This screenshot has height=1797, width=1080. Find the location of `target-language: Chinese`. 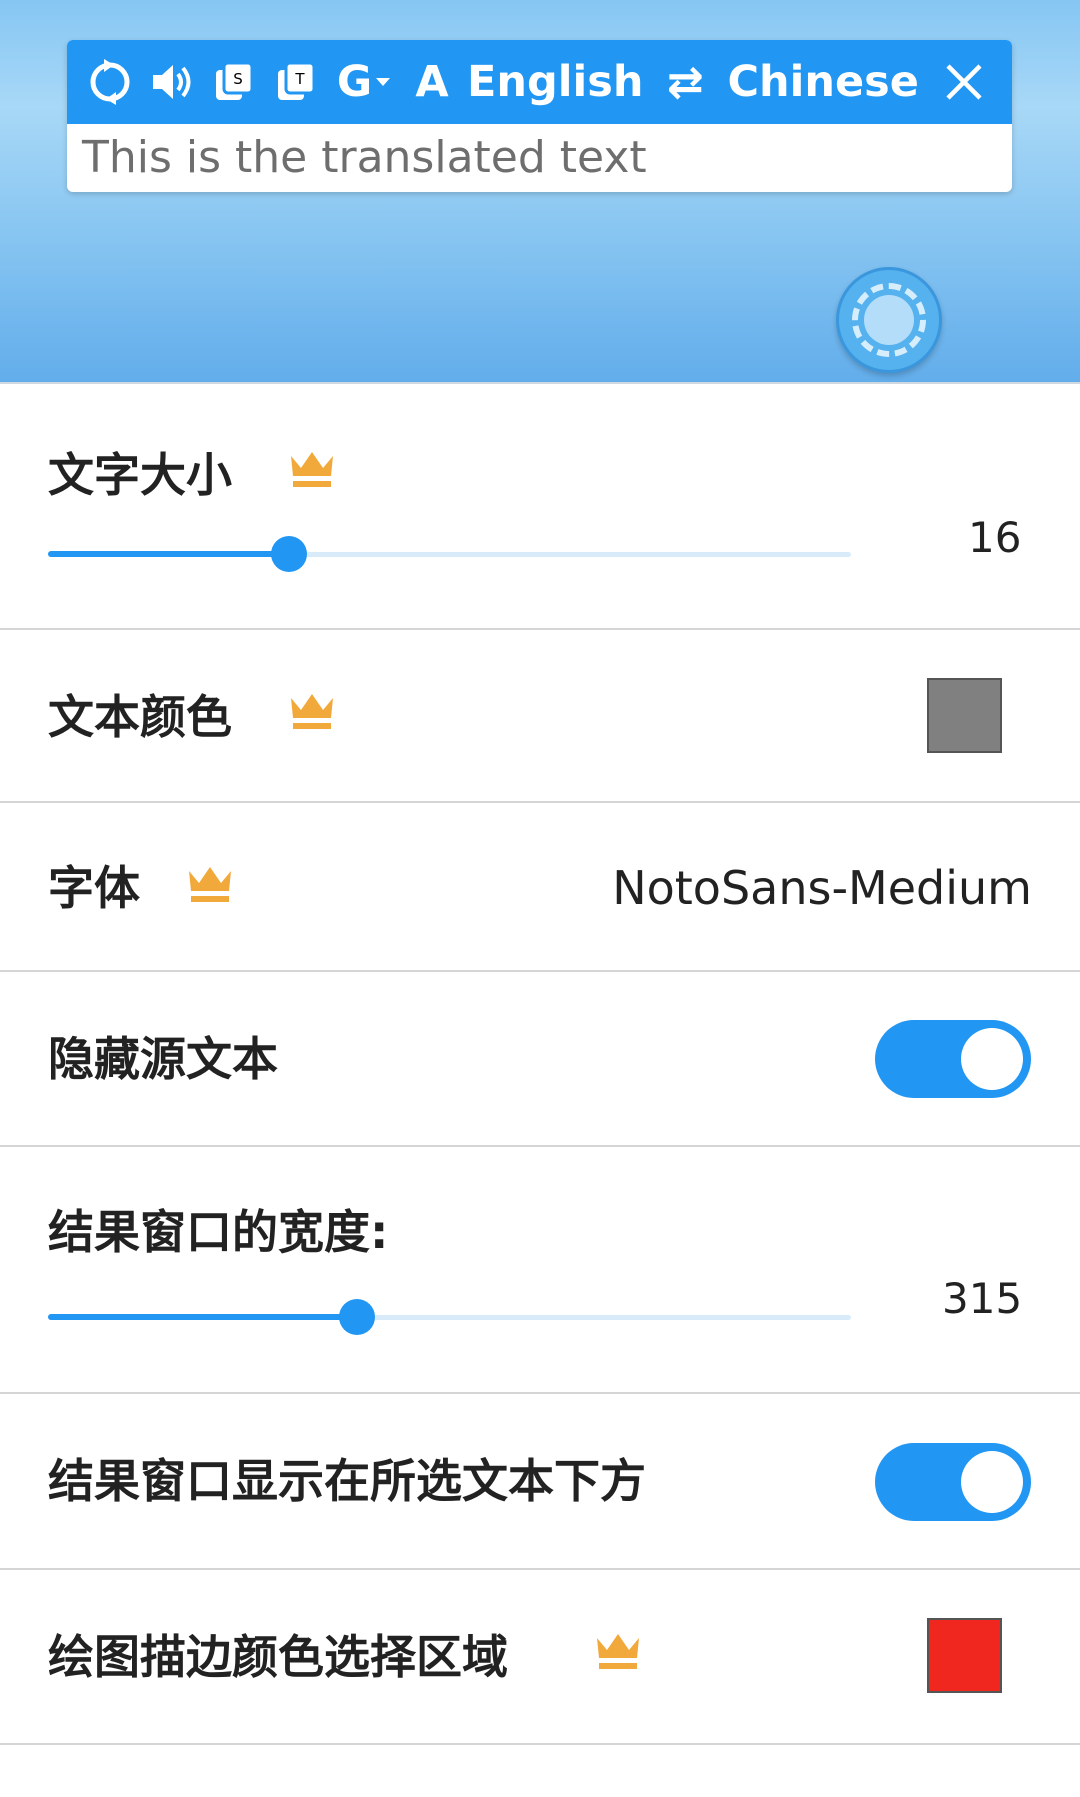

target-language: Chinese is located at coordinates (822, 82).